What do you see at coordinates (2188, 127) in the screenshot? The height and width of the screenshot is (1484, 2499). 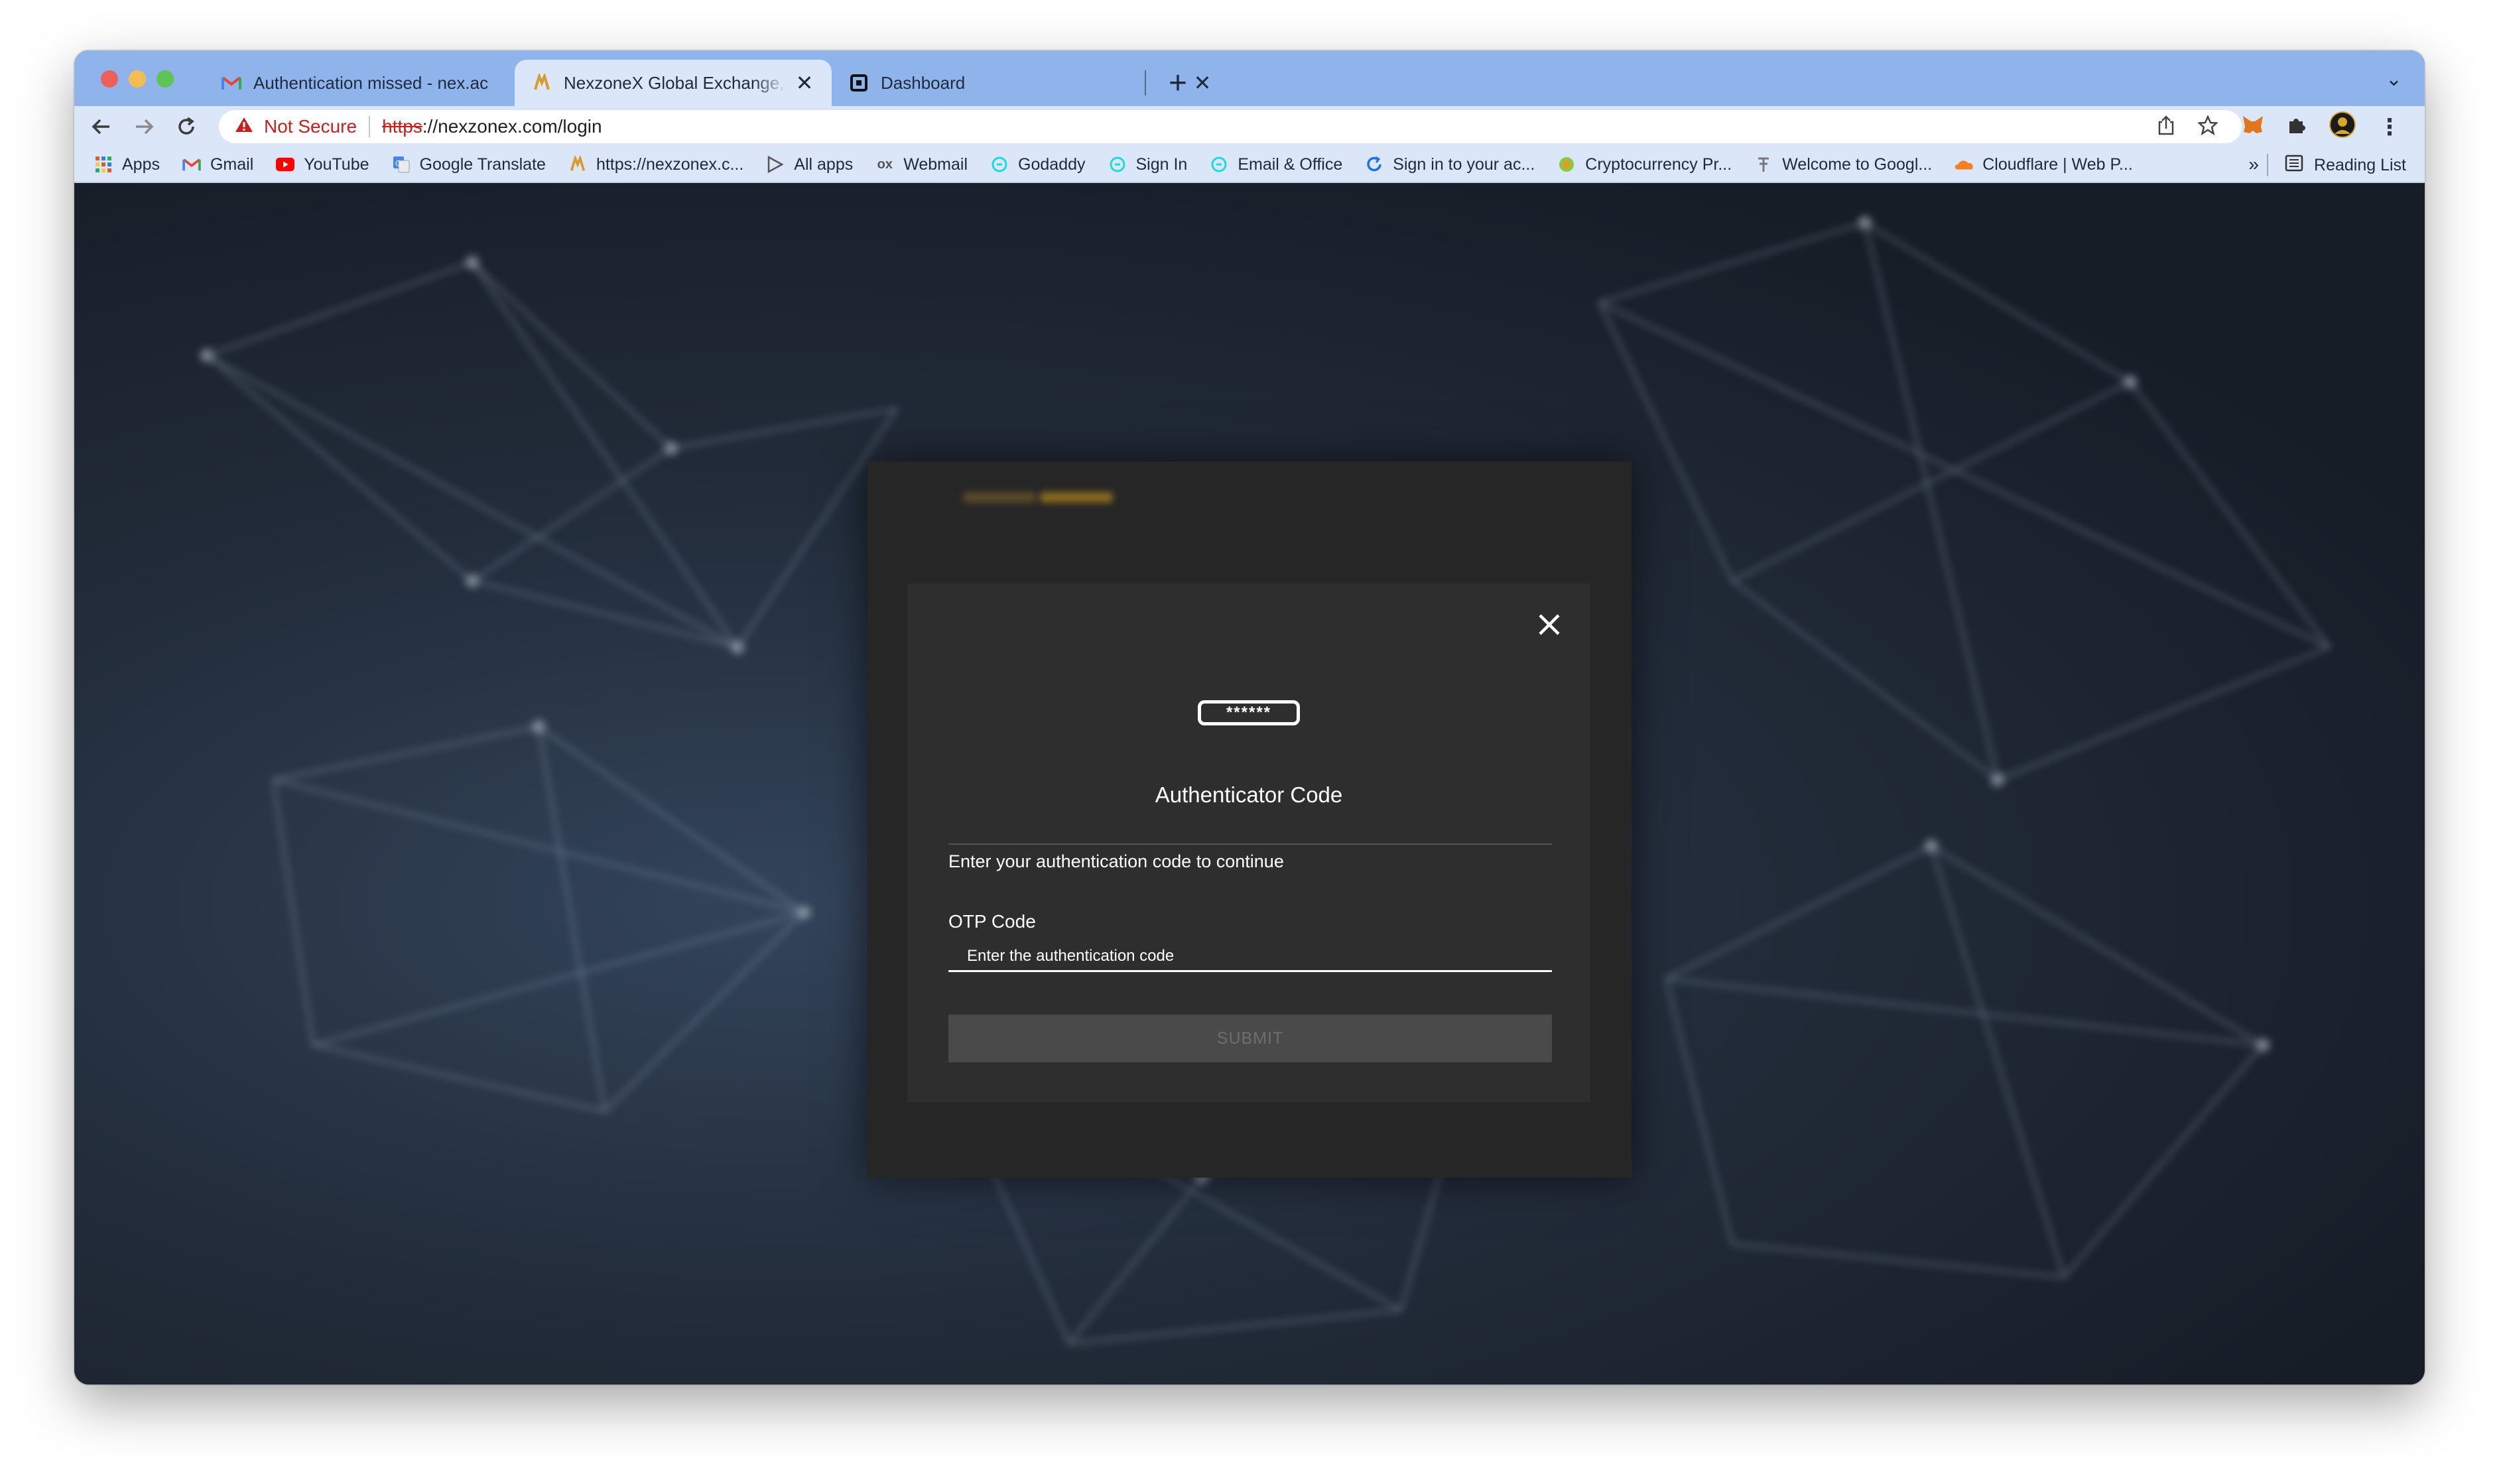 I see `omnibox-actions` at bounding box center [2188, 127].